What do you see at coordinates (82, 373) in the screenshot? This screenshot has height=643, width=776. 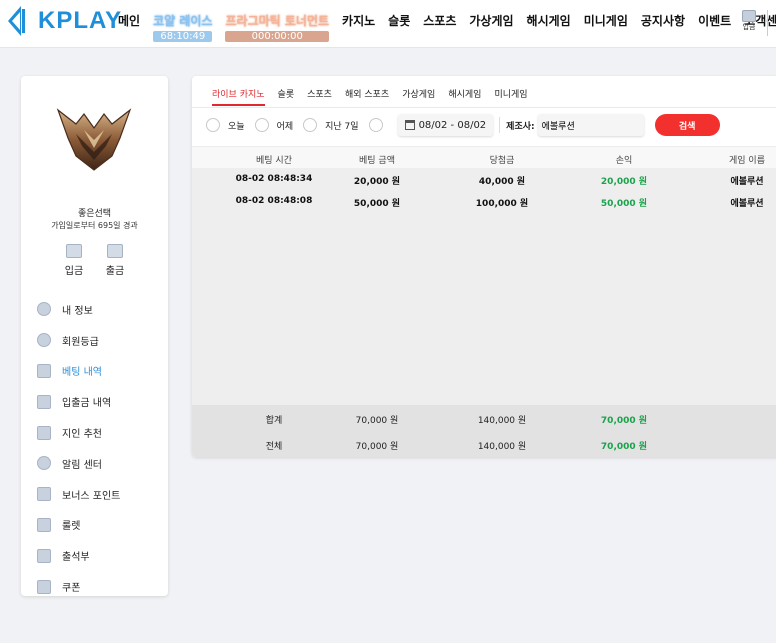 I see `sidebar-item-label: 베팅 내역` at bounding box center [82, 373].